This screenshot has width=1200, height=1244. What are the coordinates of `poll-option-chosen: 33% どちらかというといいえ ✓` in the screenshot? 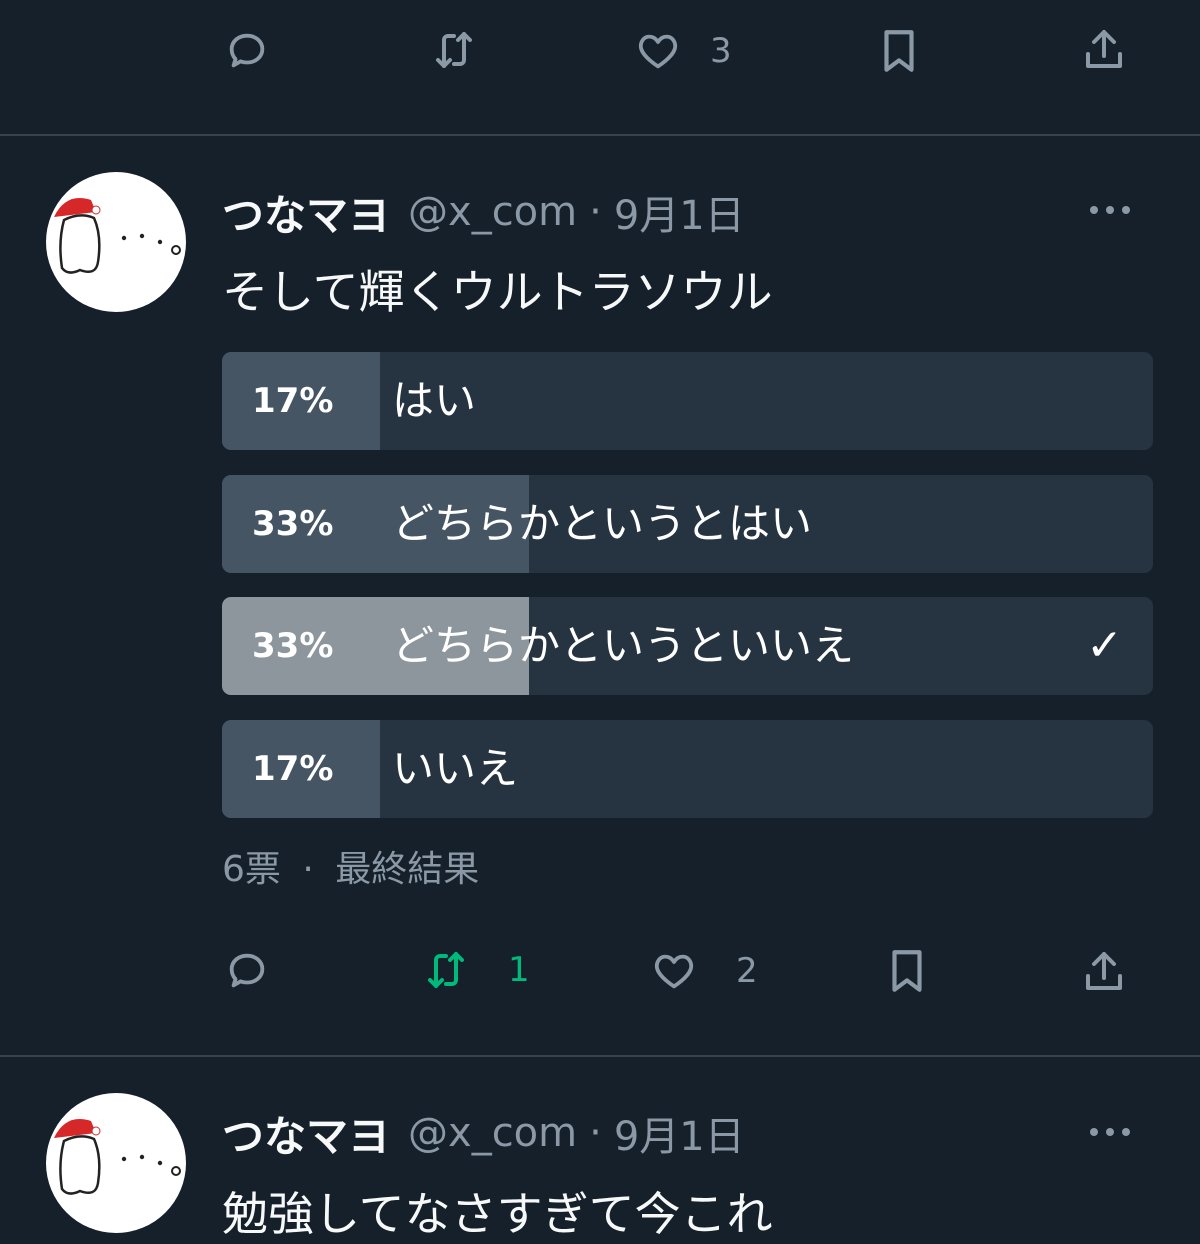 It's located at (687, 646).